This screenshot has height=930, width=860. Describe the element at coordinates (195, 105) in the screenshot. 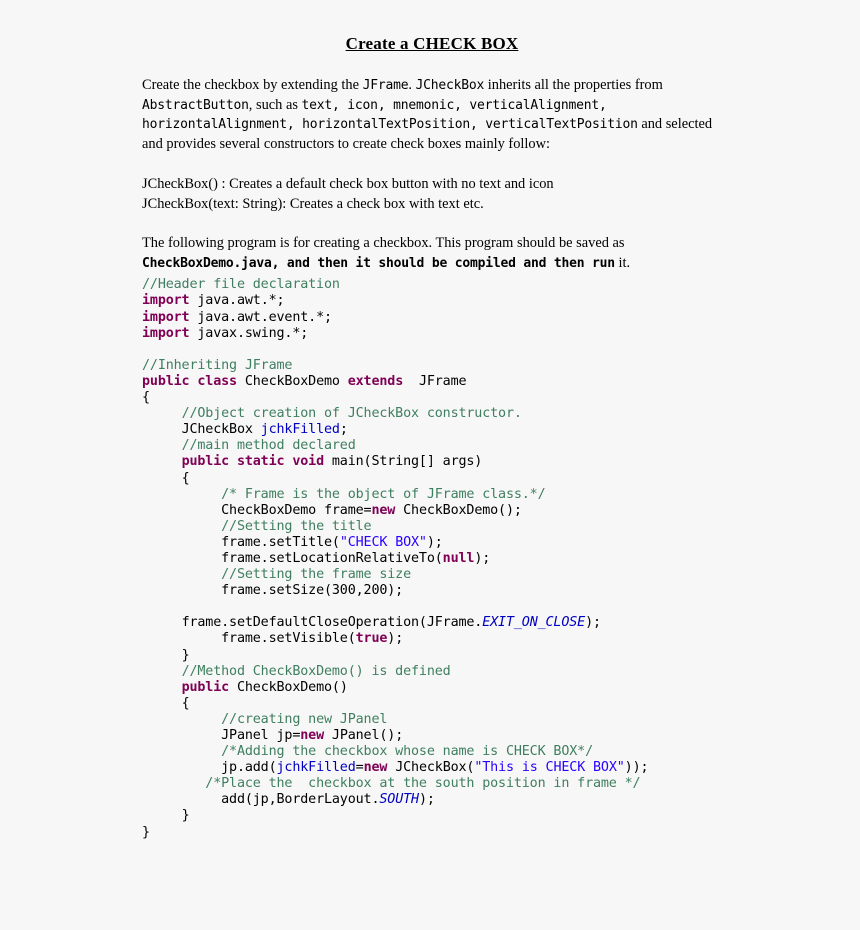

I see `intro-code-abstractbutton: AbstractButton` at that location.